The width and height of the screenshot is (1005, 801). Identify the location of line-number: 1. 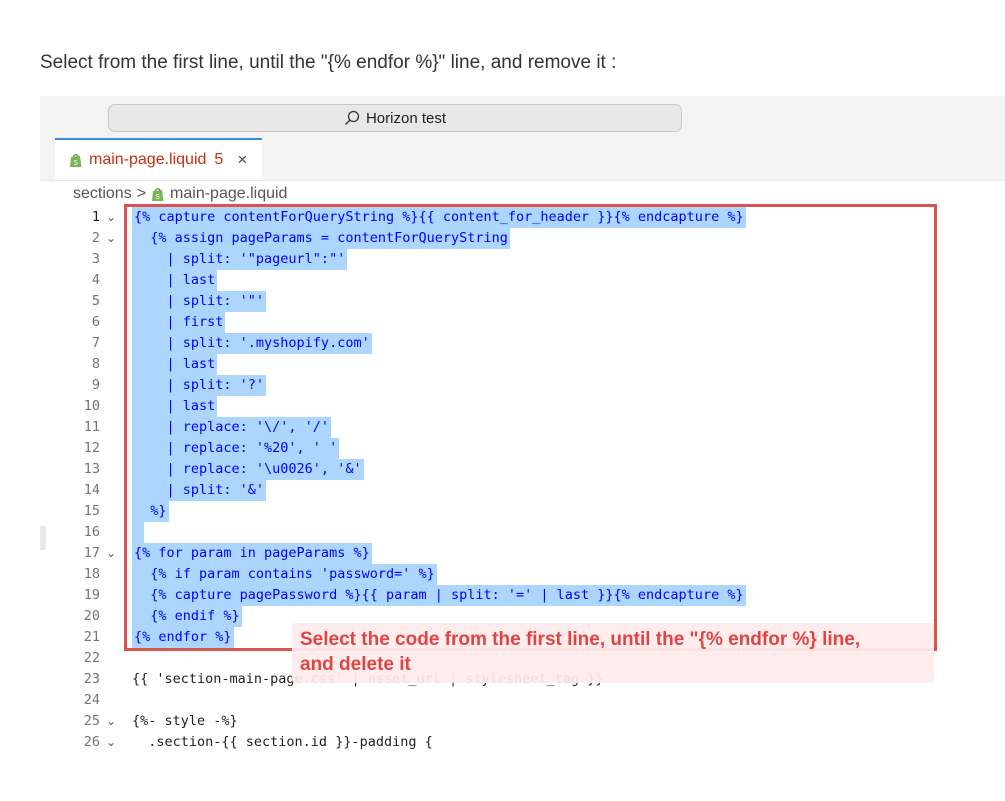
(95, 217).